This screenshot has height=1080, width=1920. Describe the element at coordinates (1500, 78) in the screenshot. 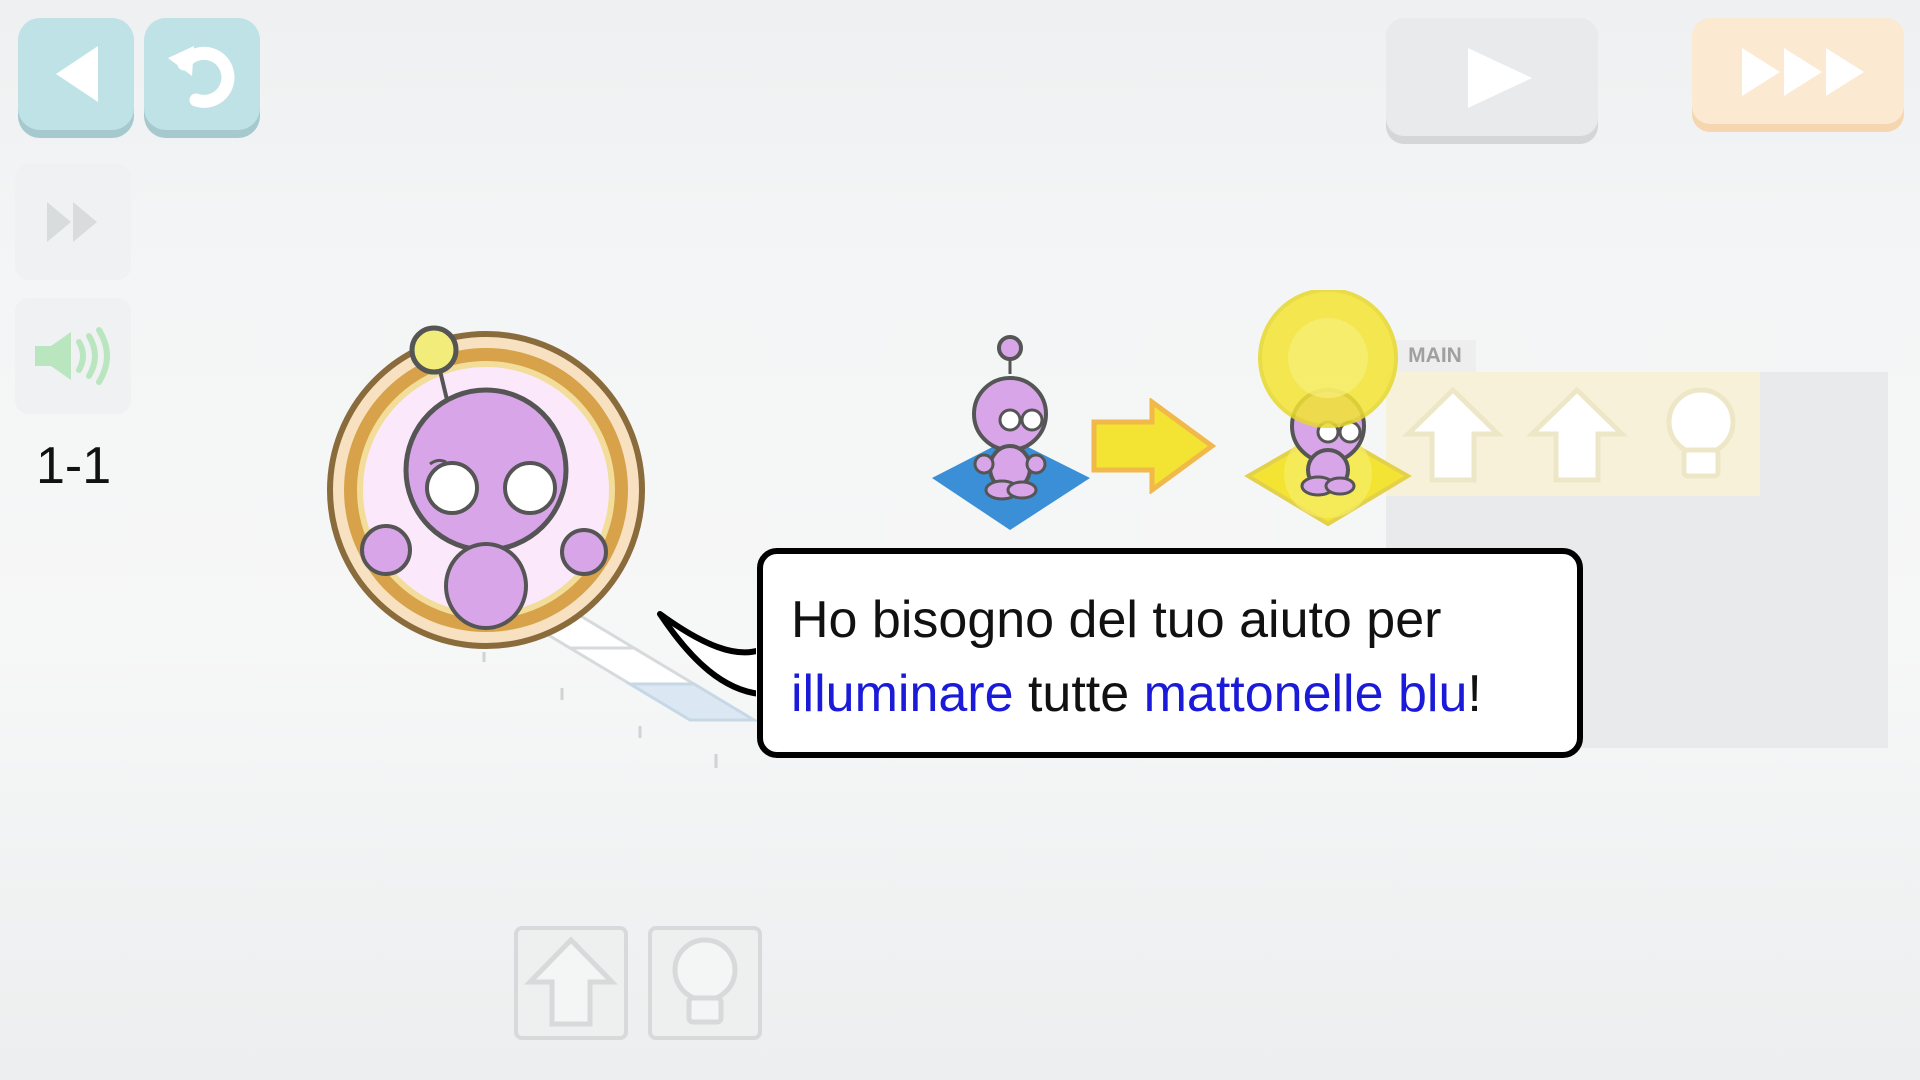

I see `play-icon` at that location.